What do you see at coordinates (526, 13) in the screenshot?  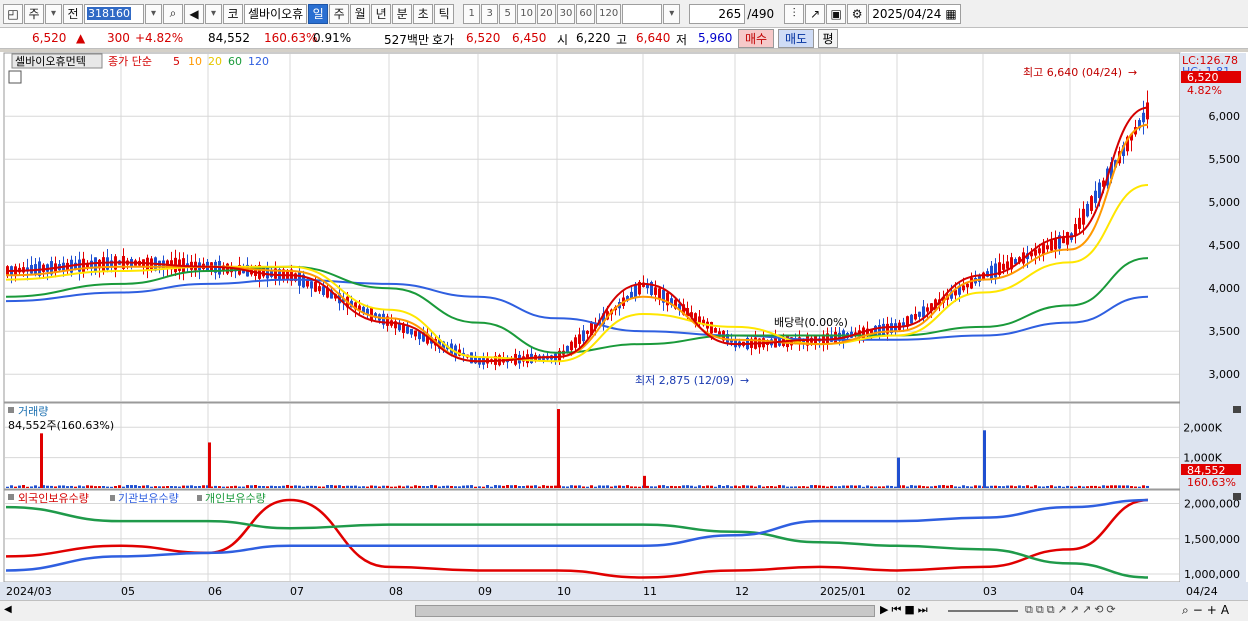 I see `interval-button: 10` at bounding box center [526, 13].